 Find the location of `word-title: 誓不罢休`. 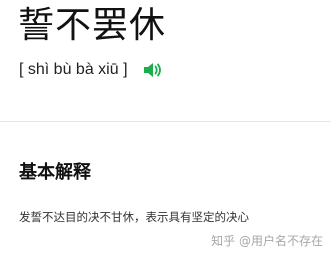

word-title: 誓不罢休 is located at coordinates (92, 25).